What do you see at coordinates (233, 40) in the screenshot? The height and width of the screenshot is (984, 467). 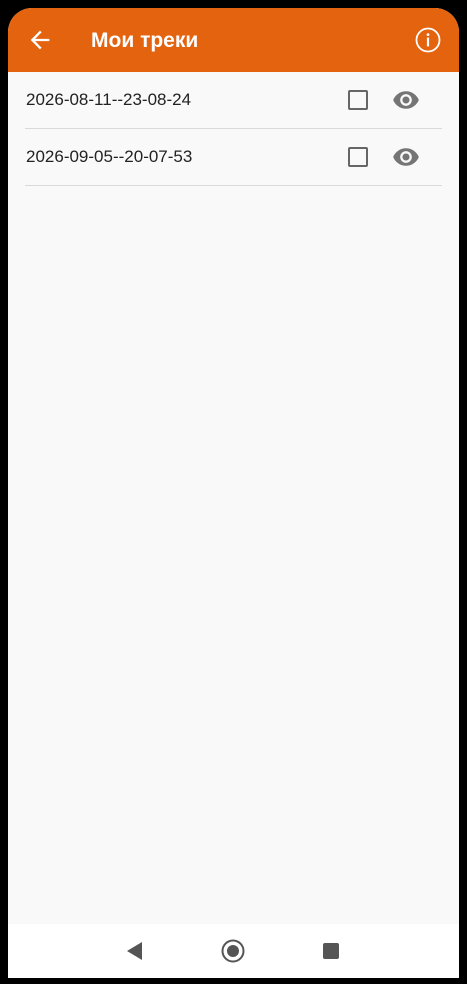 I see `app-bar: Мои треки` at bounding box center [233, 40].